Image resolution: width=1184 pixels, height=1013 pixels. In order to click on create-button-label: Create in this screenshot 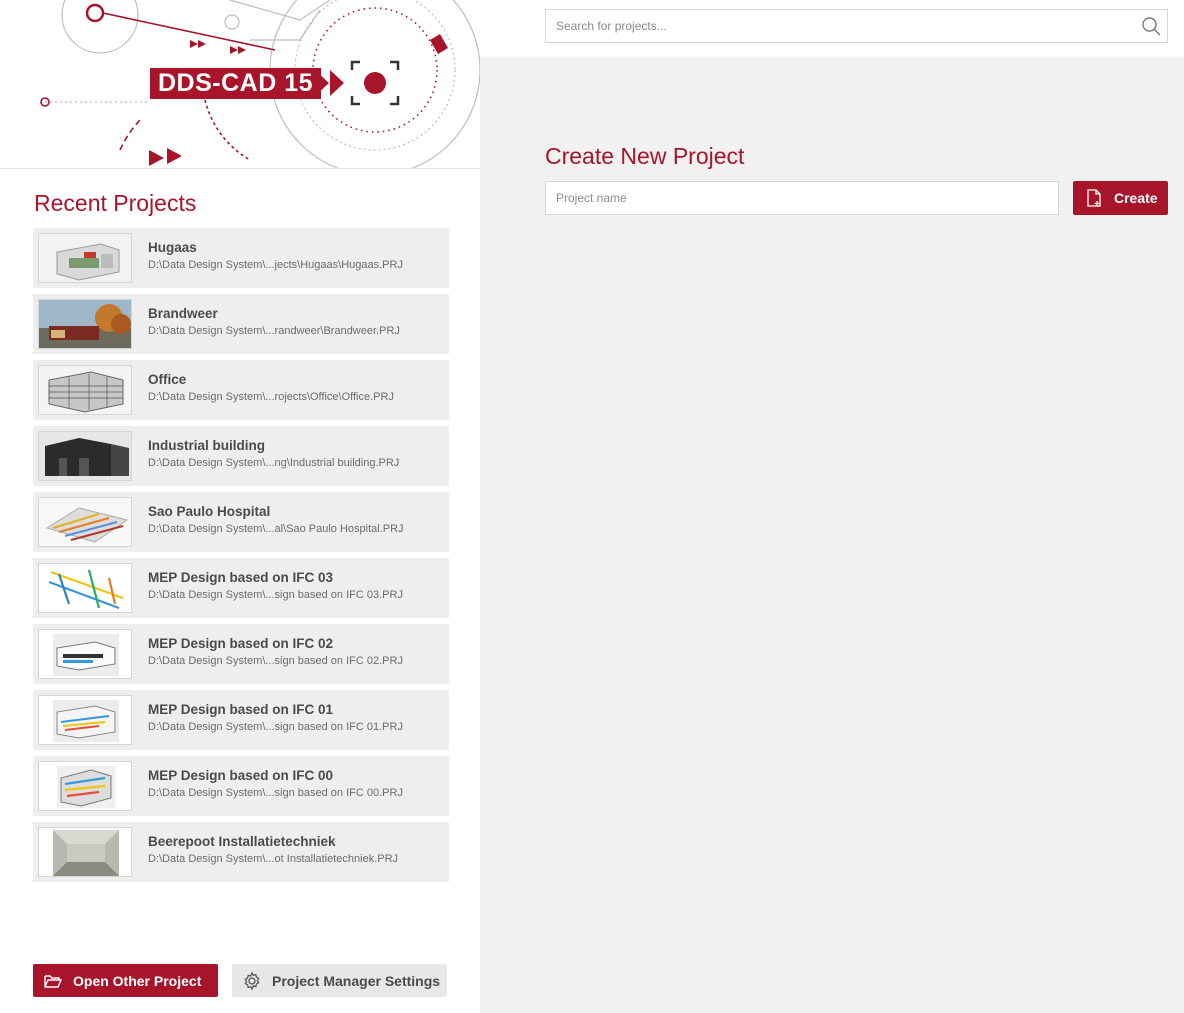, I will do `click(1136, 198)`.